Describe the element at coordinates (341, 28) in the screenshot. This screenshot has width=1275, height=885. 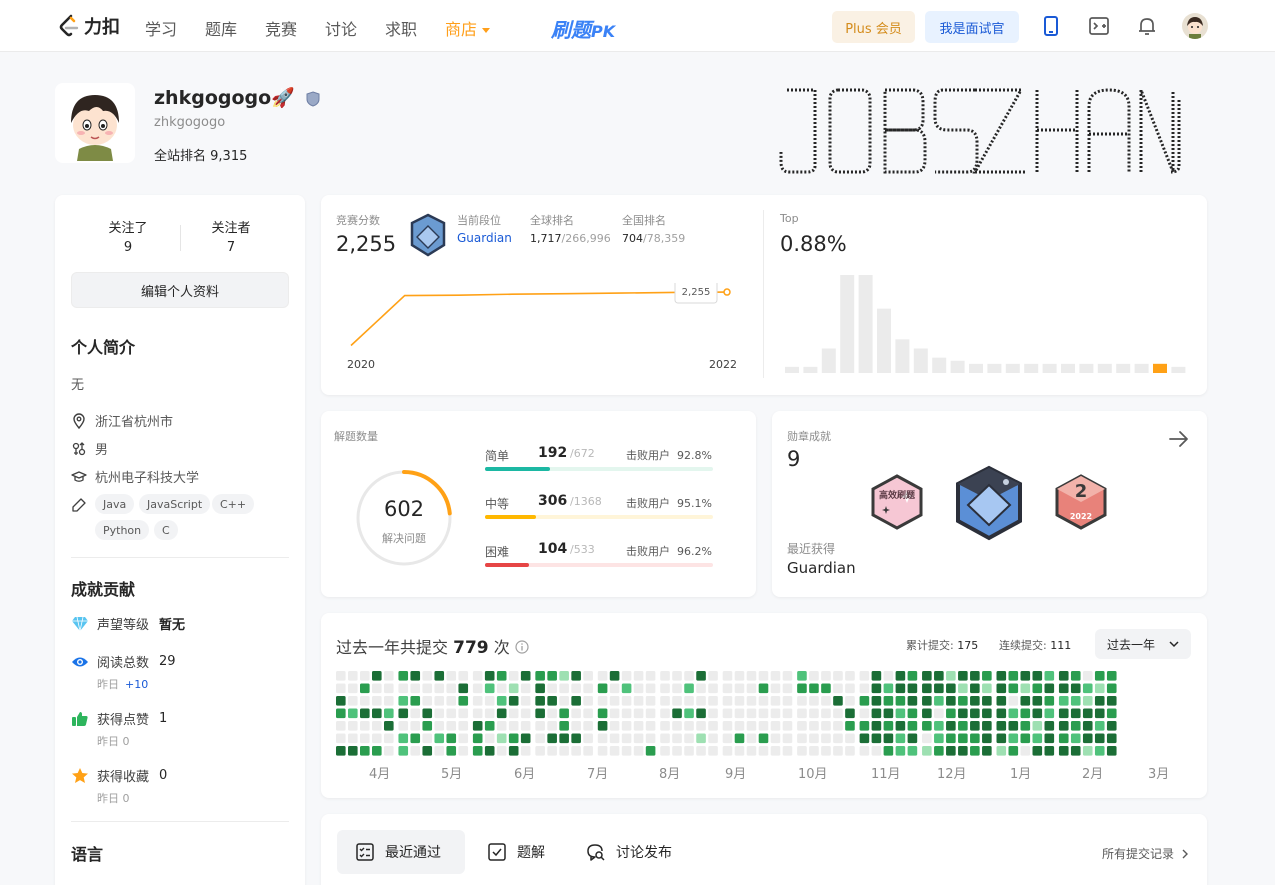
I see `nav-item-discuss: 讨论` at that location.